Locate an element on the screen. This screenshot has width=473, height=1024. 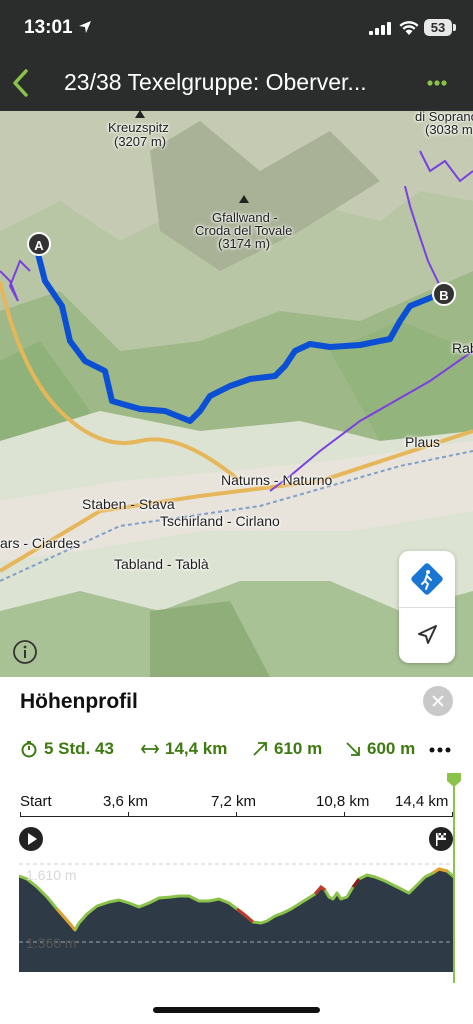
map-label-tschirland: Tschirland - Cirlano is located at coordinates (220, 521).